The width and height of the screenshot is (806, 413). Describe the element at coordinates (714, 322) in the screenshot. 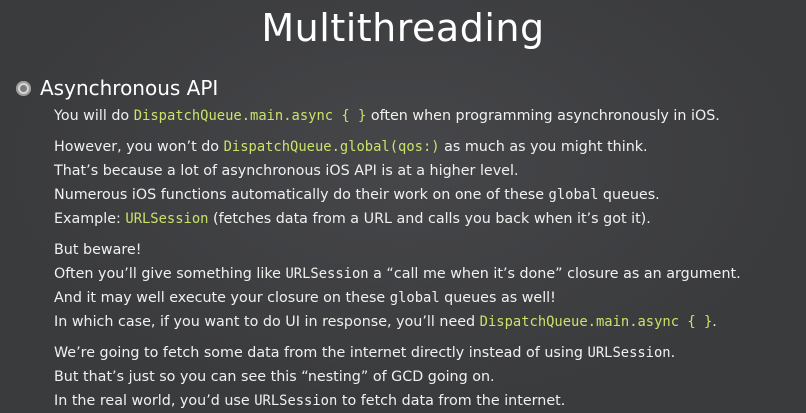

I see `line-9-text-b: .` at that location.